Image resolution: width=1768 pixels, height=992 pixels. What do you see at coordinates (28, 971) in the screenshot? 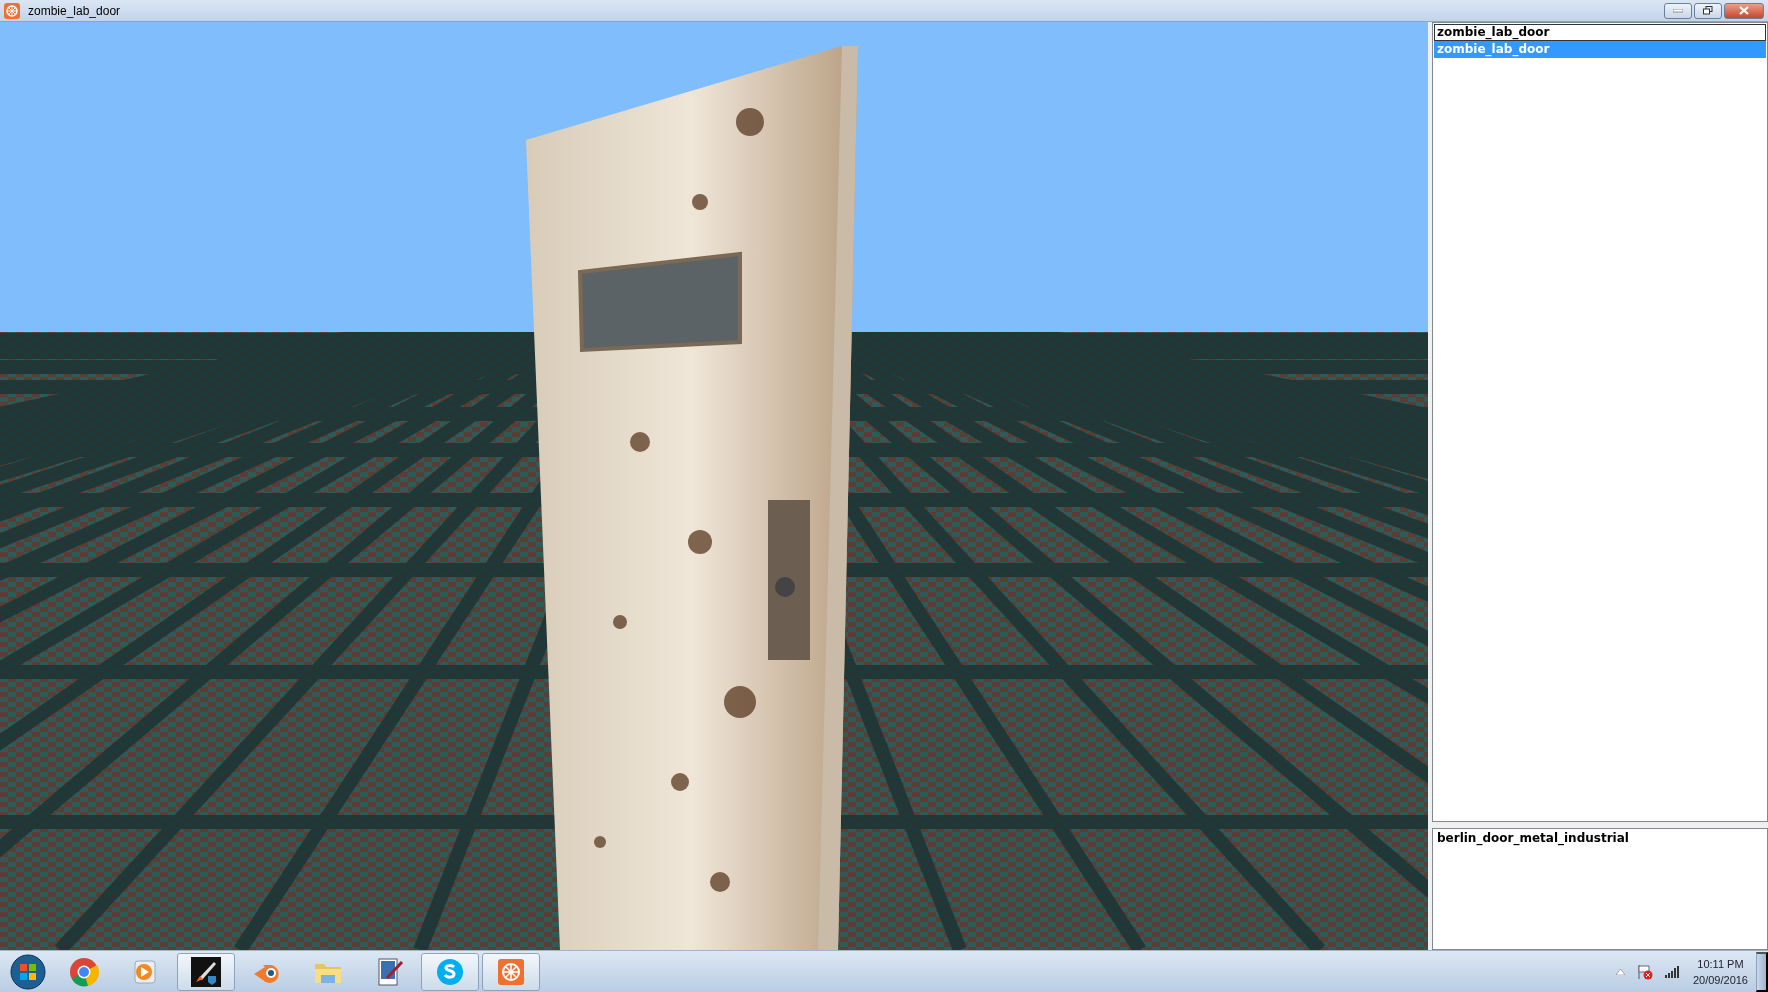
I see `start-orb-icon` at bounding box center [28, 971].